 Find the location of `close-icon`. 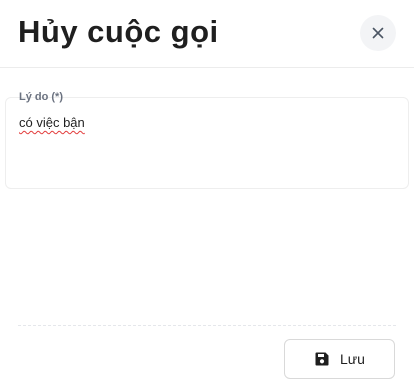

close-icon is located at coordinates (378, 33).